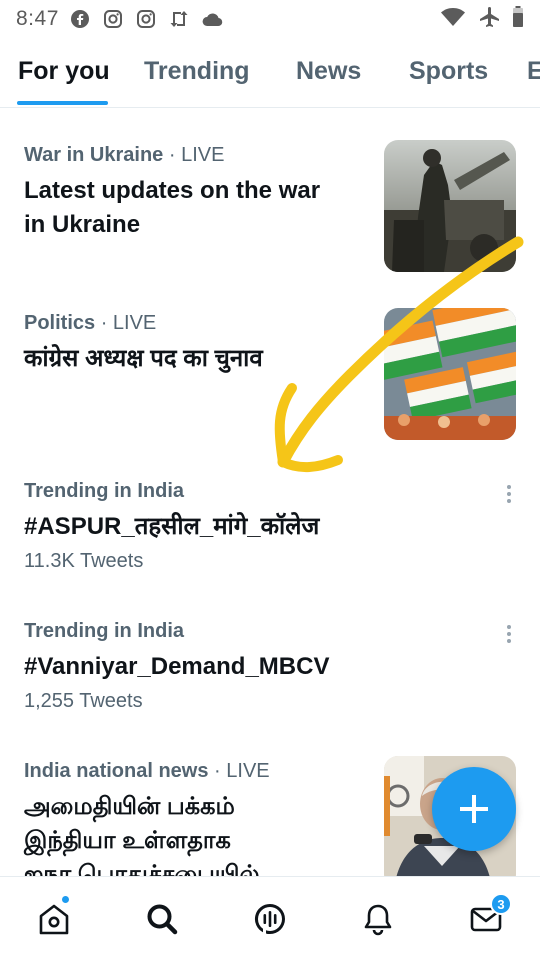  I want to click on status-bar: 8:47, so click(270, 19).